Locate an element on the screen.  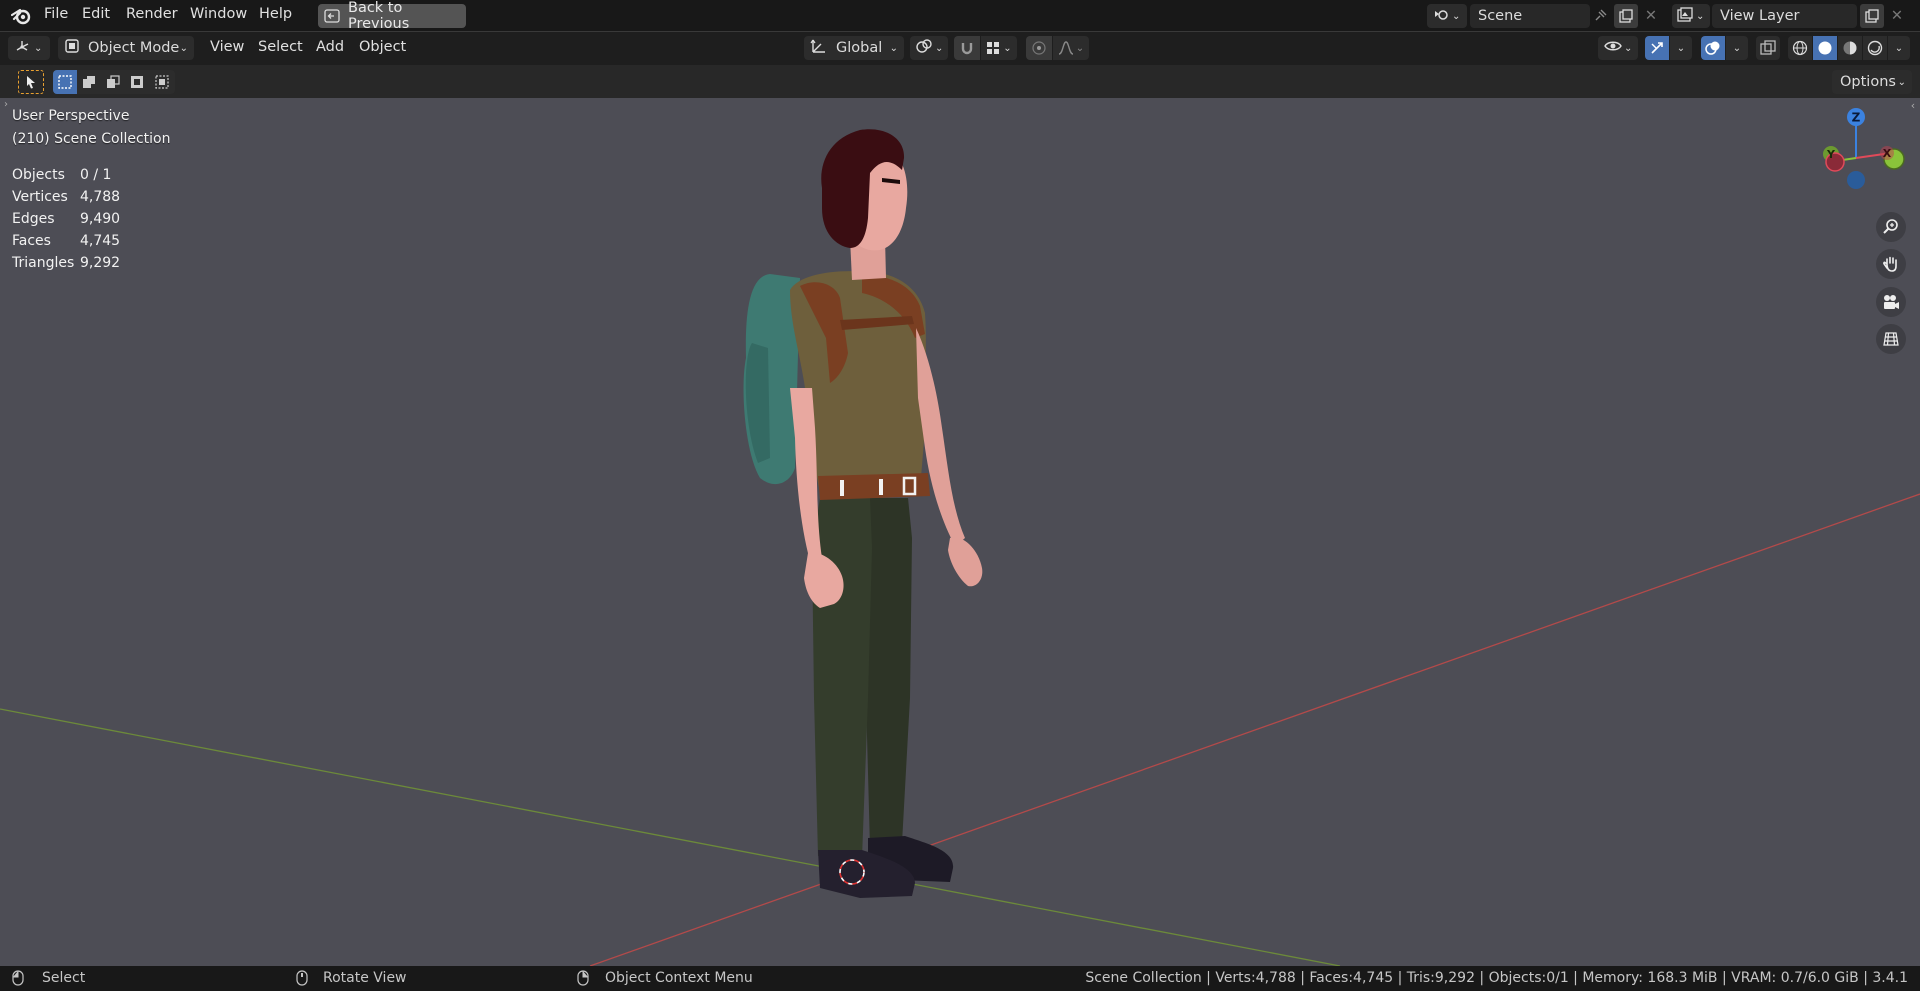
select-invert-icon is located at coordinates (137, 82).